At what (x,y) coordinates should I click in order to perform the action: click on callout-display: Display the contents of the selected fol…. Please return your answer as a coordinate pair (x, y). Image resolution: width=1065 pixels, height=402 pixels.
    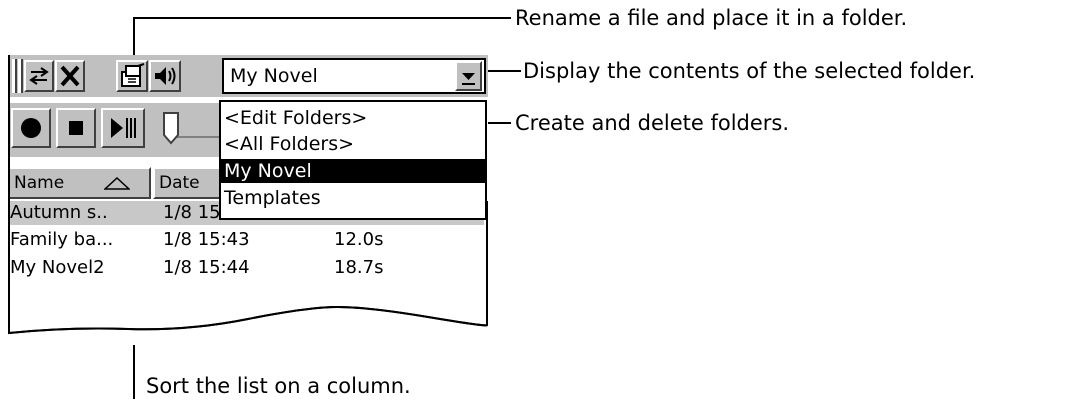
    Looking at the image, I should click on (749, 71).